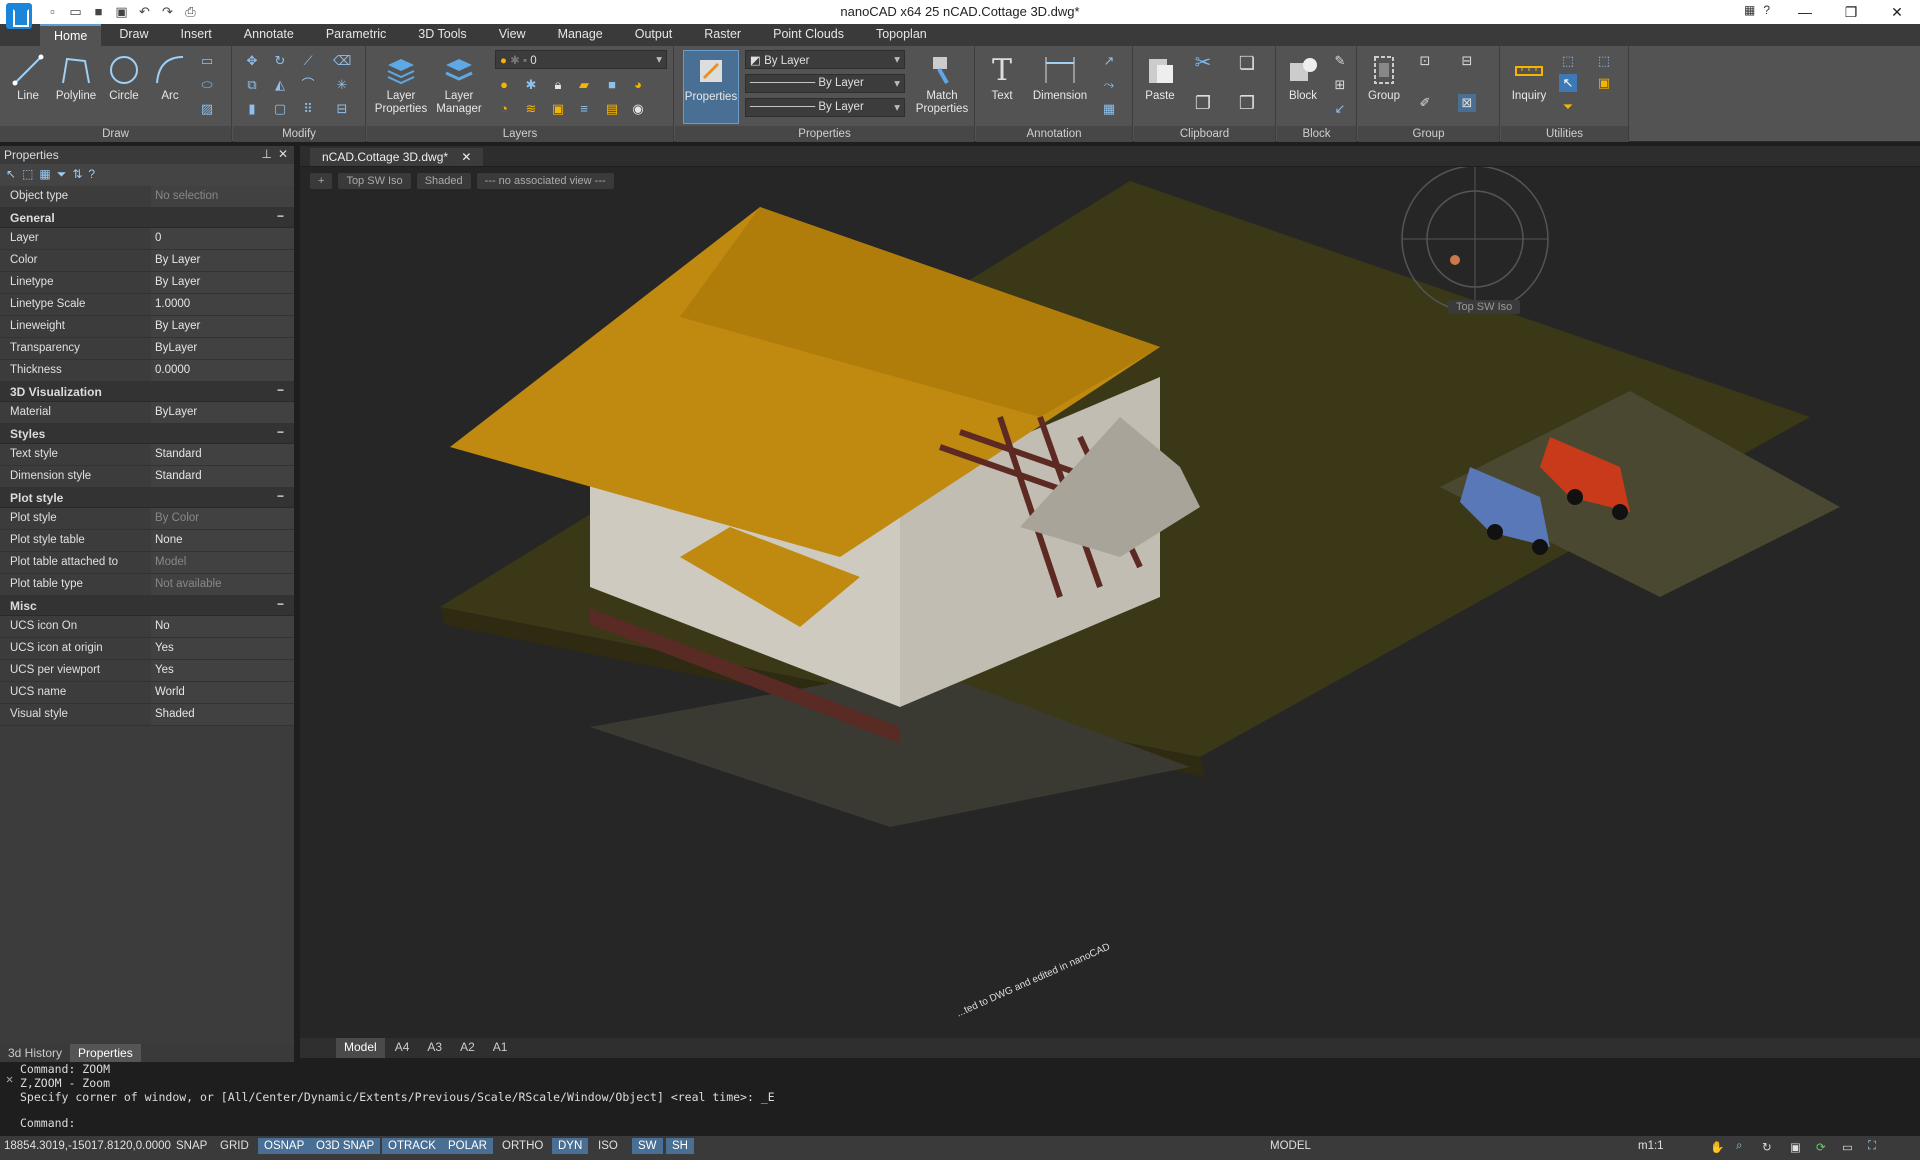 The width and height of the screenshot is (1920, 1160). What do you see at coordinates (147, 218) in the screenshot?
I see `cat-general: General` at bounding box center [147, 218].